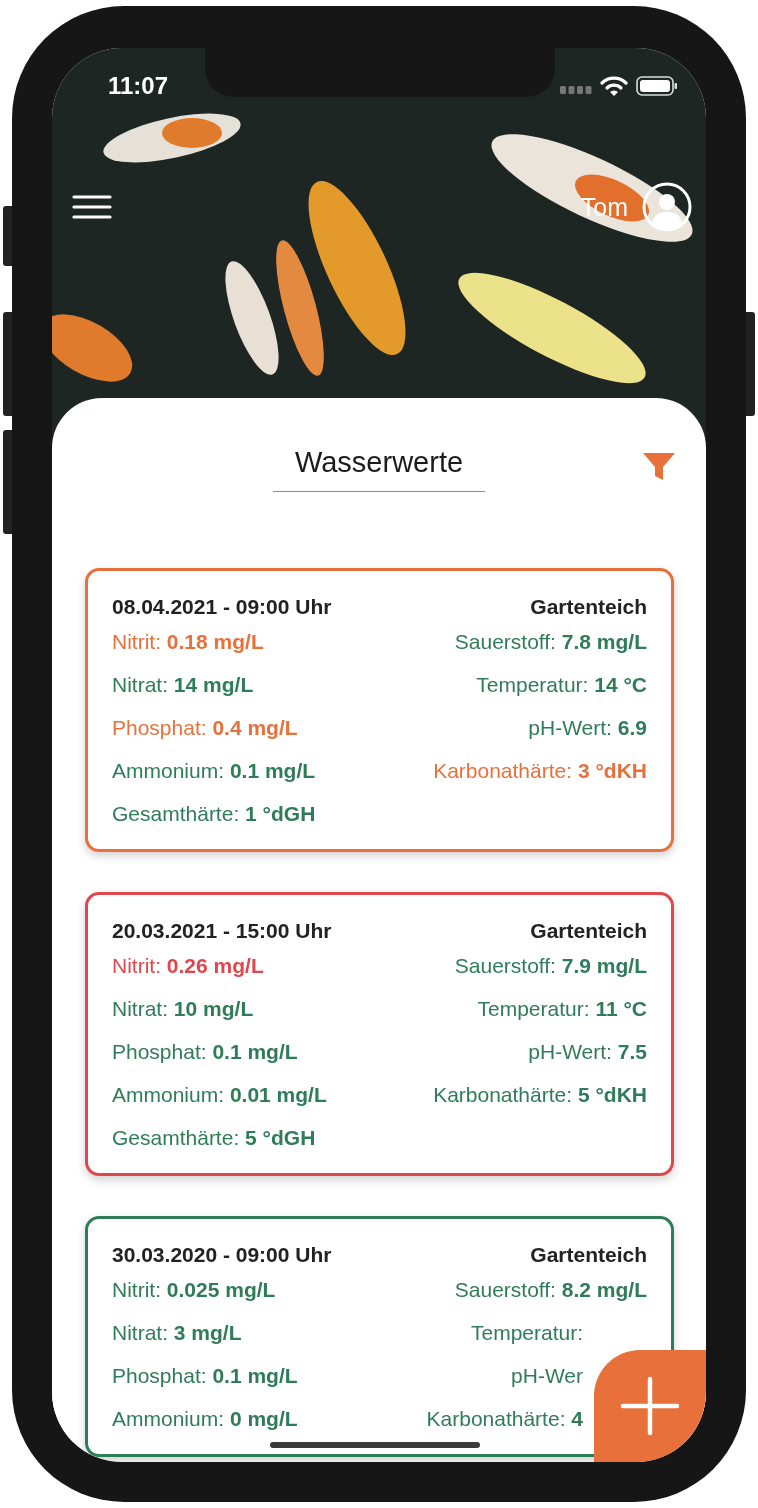 This screenshot has height=1508, width=758. What do you see at coordinates (667, 207) in the screenshot?
I see `avatar-icon` at bounding box center [667, 207].